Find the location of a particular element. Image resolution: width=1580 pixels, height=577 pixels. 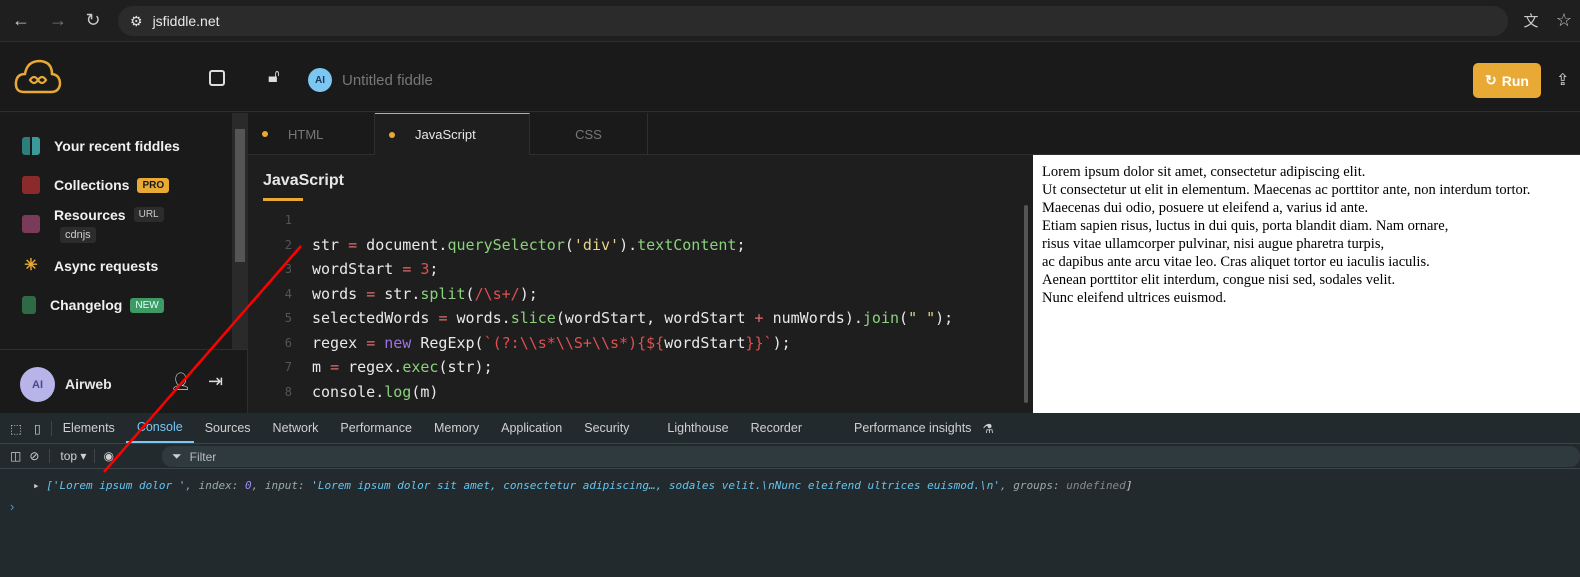

sidebar-item-collections: Collections PRO is located at coordinates (96, 185).